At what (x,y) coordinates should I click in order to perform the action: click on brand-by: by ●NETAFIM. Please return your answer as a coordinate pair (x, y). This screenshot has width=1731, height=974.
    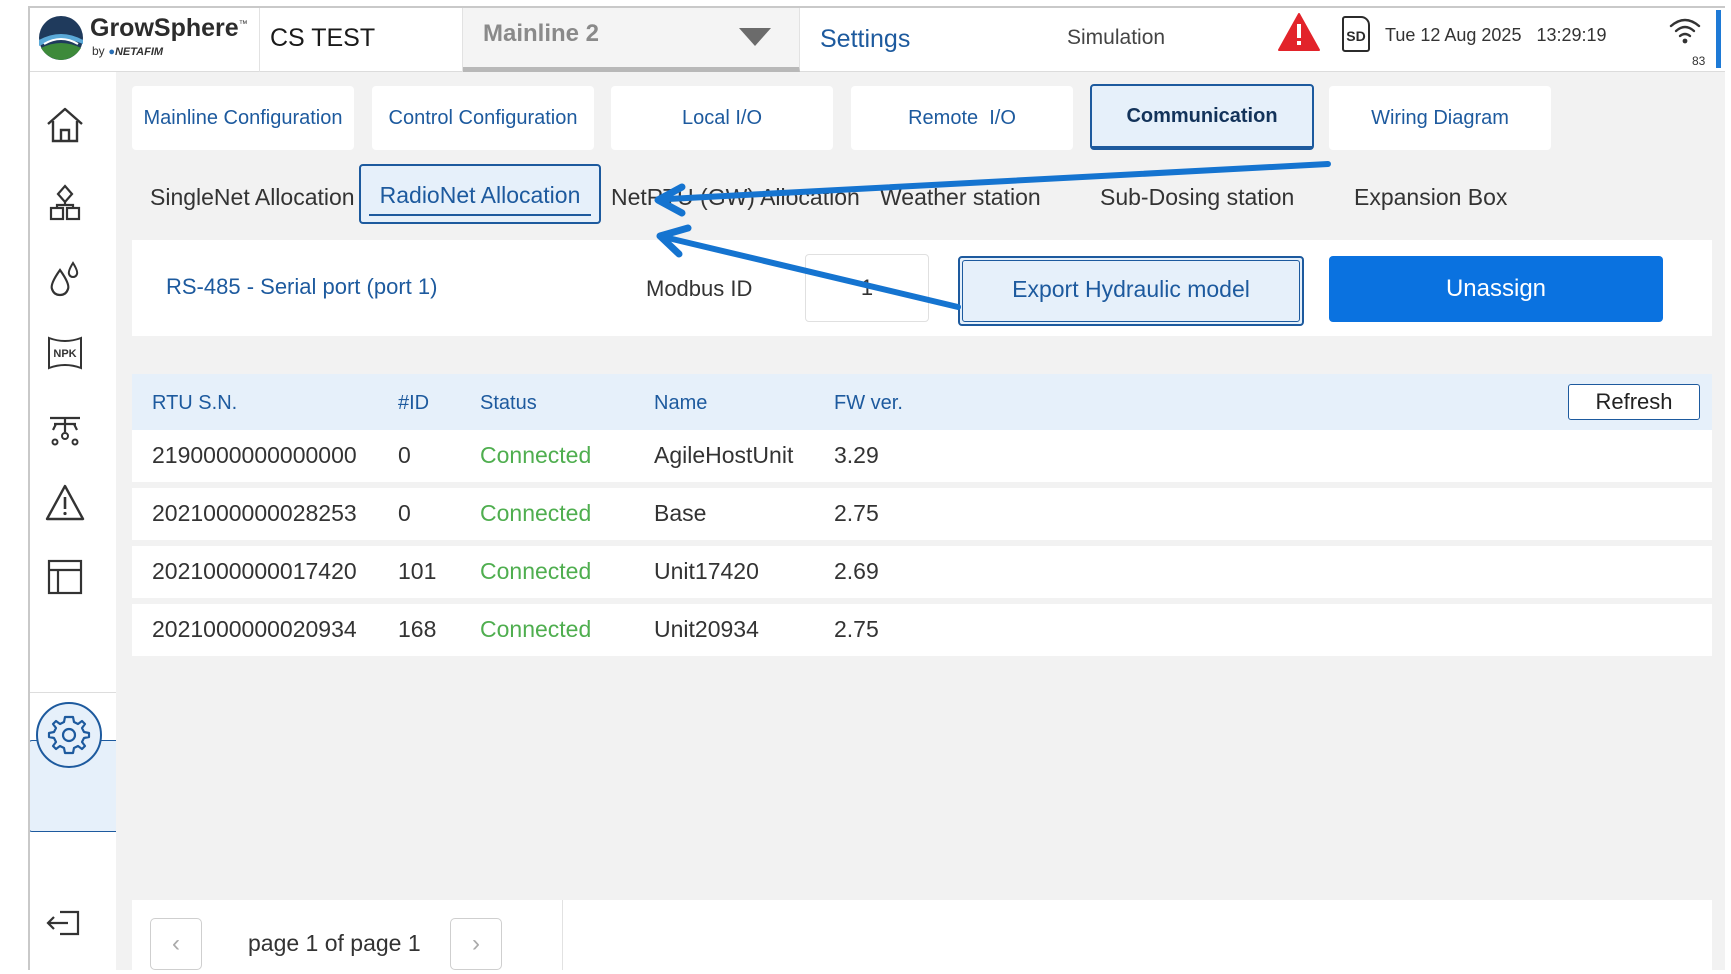
    Looking at the image, I should click on (128, 51).